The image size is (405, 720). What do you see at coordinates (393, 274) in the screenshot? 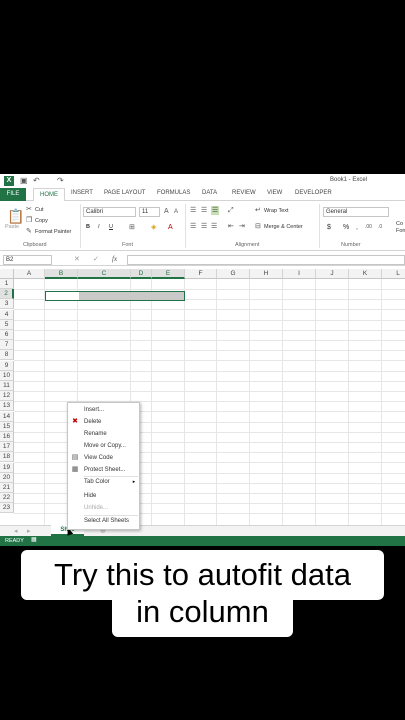
I see `column-header-l: L` at bounding box center [393, 274].